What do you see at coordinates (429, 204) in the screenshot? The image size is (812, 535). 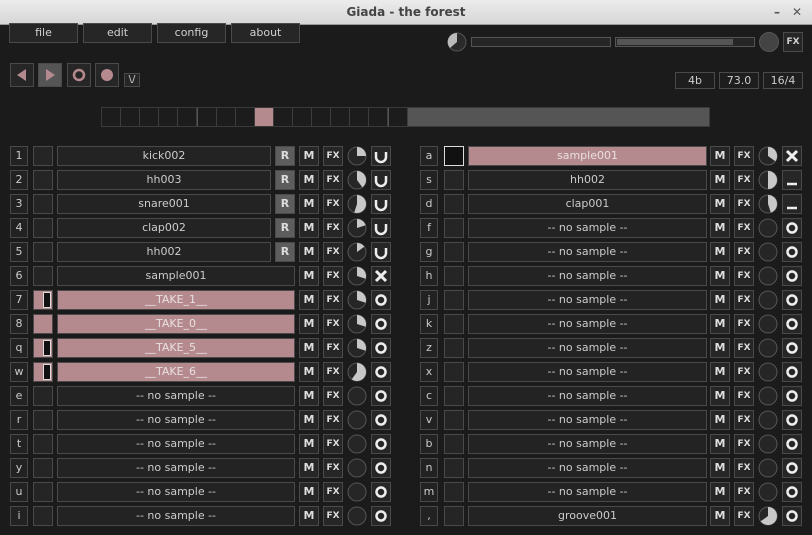 I see `channel-key: d` at bounding box center [429, 204].